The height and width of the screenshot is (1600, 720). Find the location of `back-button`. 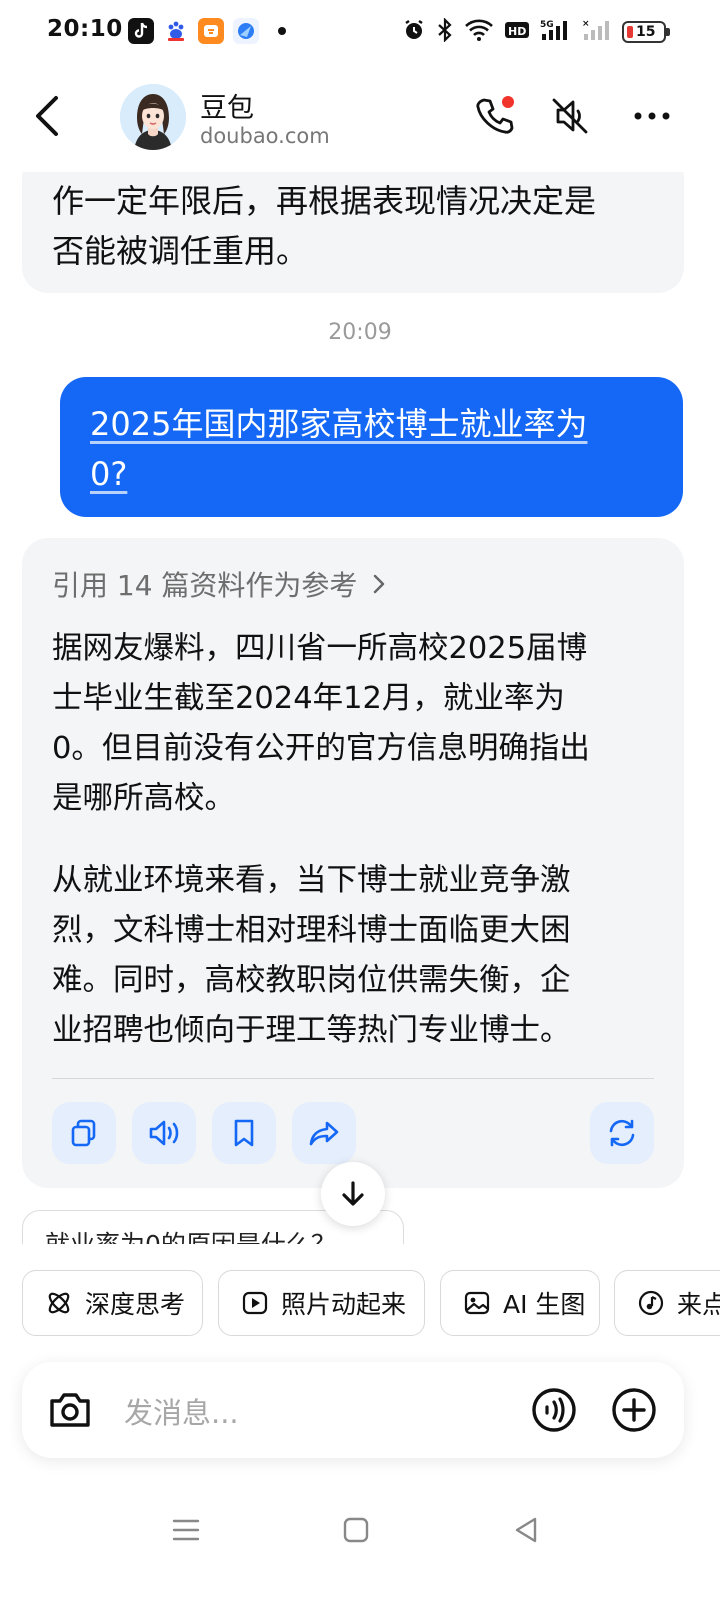

back-button is located at coordinates (48, 116).